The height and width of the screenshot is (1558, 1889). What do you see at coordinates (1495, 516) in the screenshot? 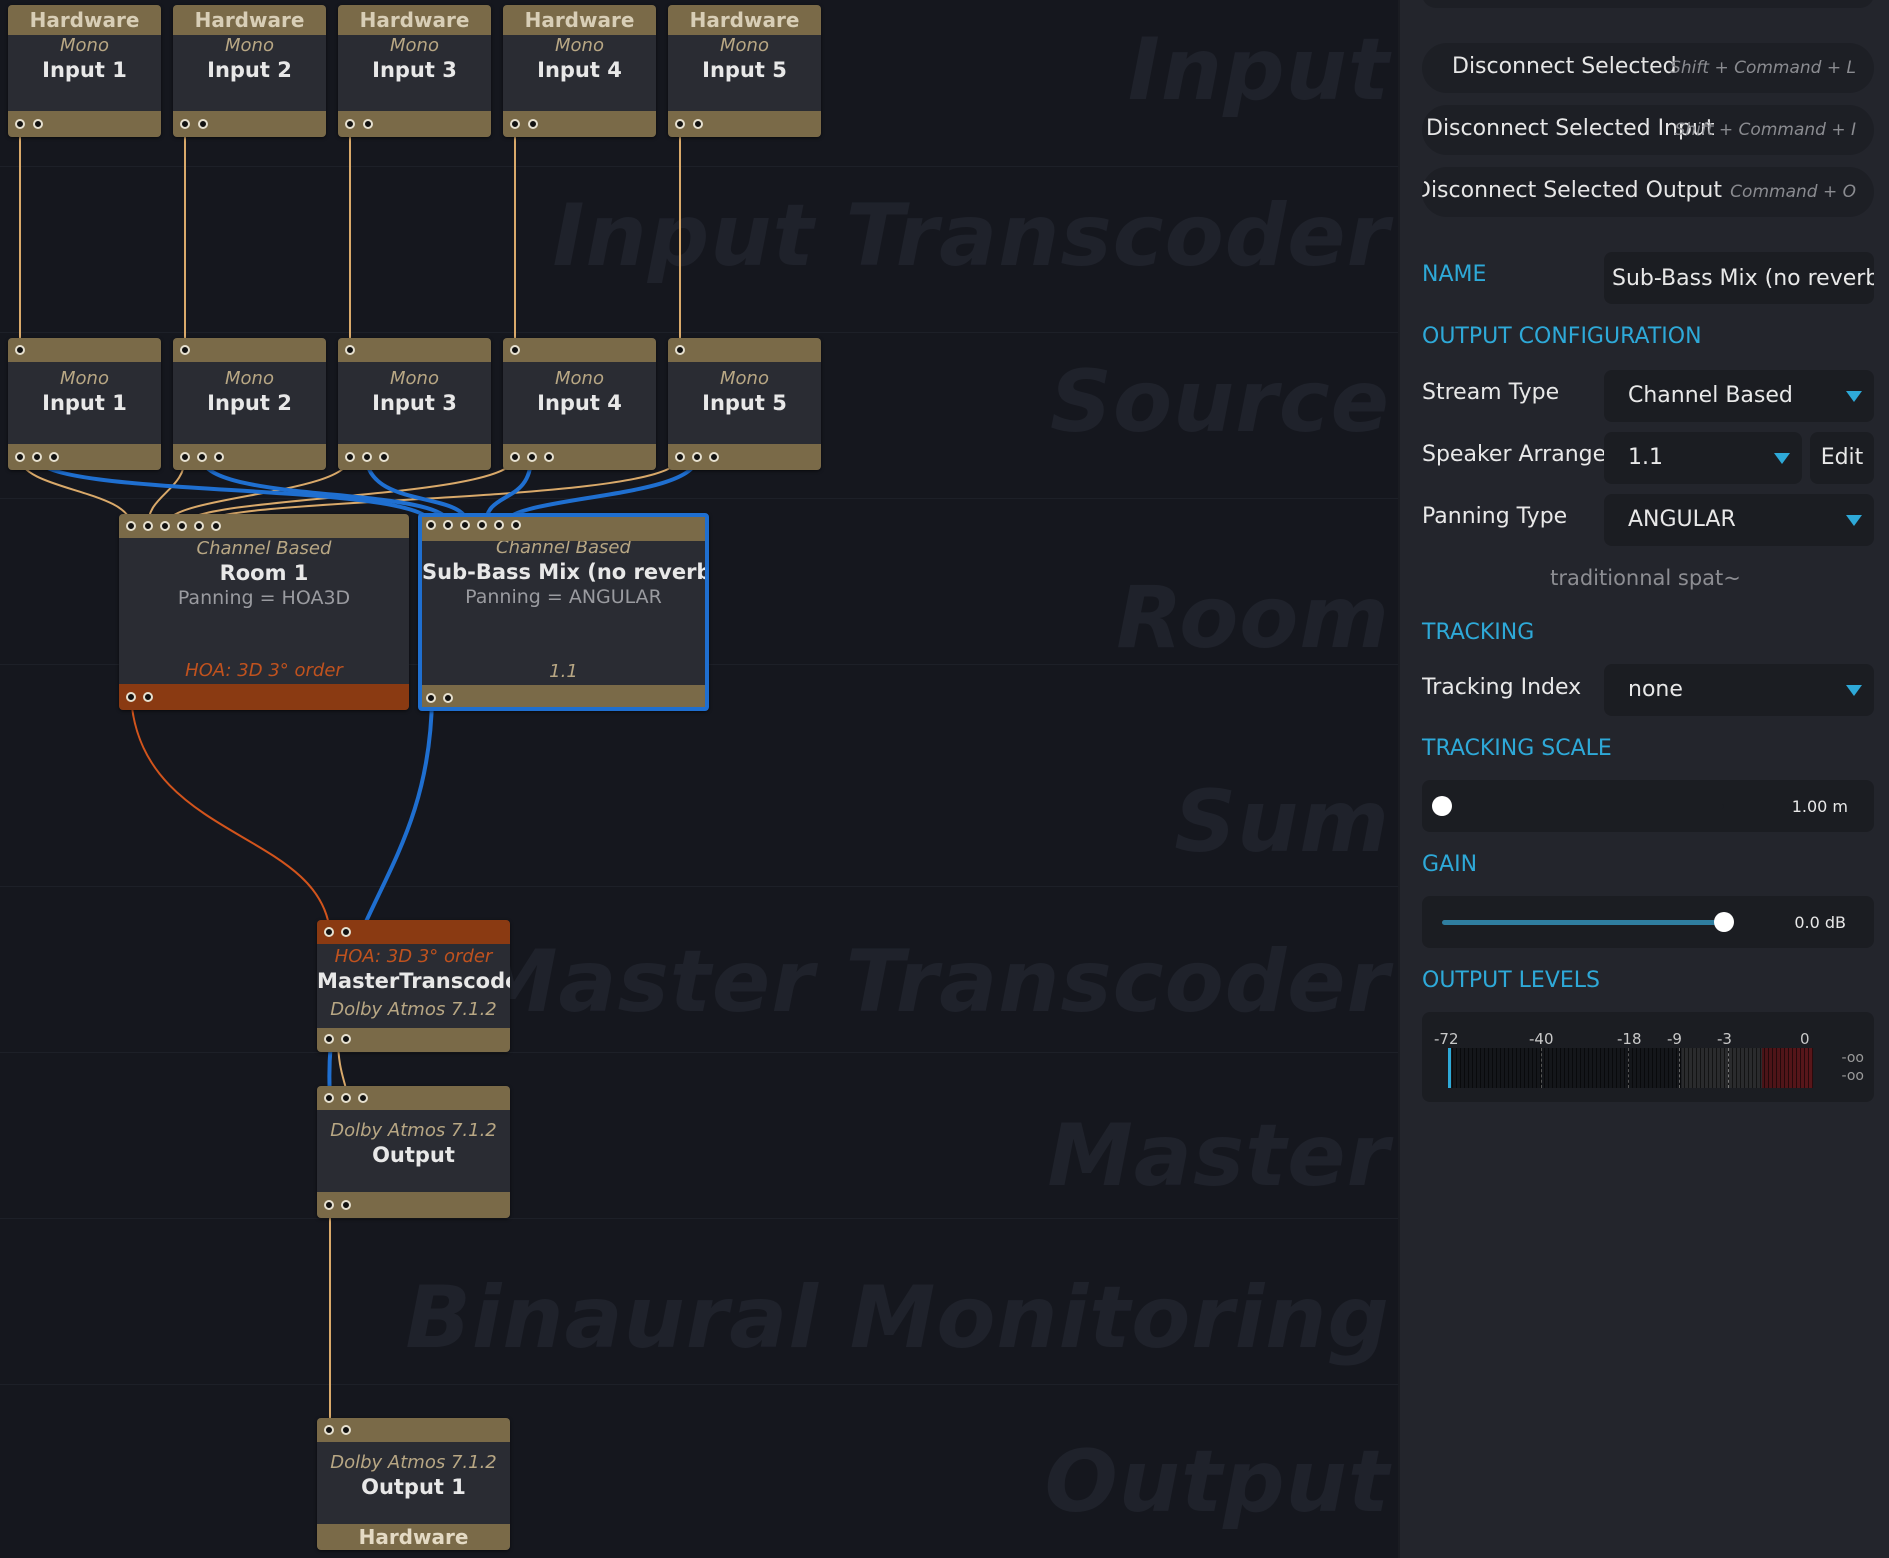
I see `panning-type-label: Panning Type` at bounding box center [1495, 516].